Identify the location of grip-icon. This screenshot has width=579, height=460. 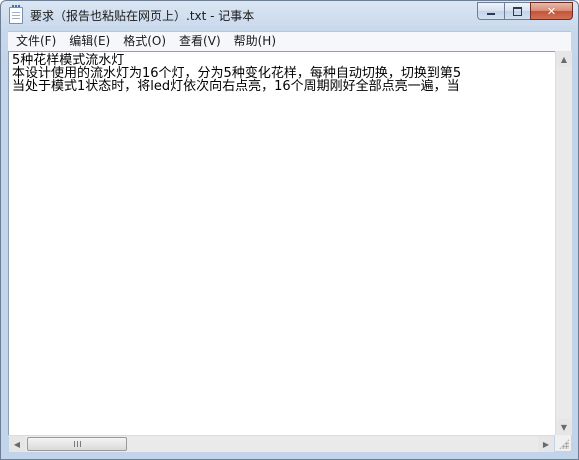
(77, 444).